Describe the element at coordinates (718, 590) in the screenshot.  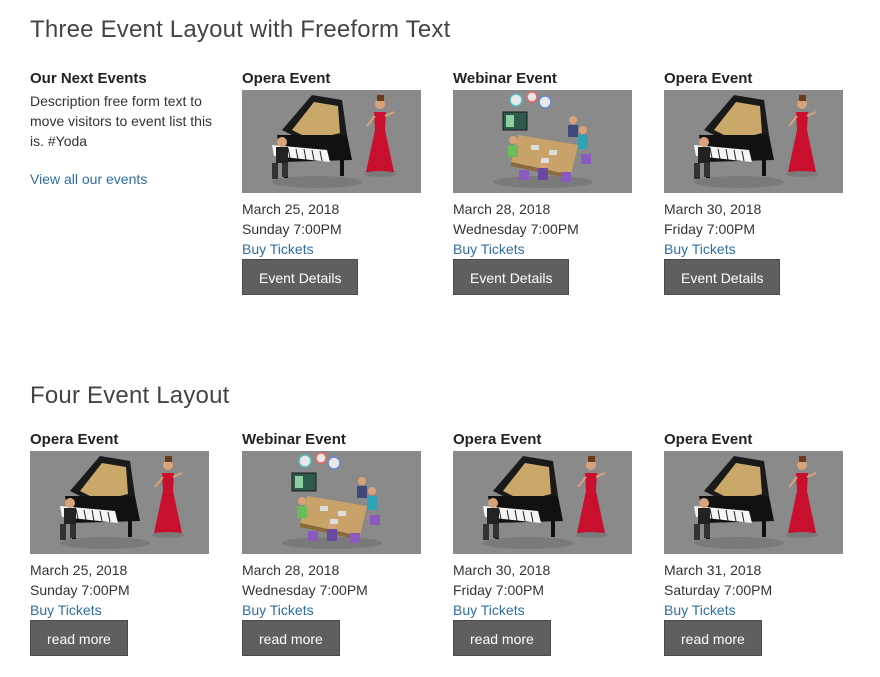
I see `event-time: Saturday 7:00PM` at that location.